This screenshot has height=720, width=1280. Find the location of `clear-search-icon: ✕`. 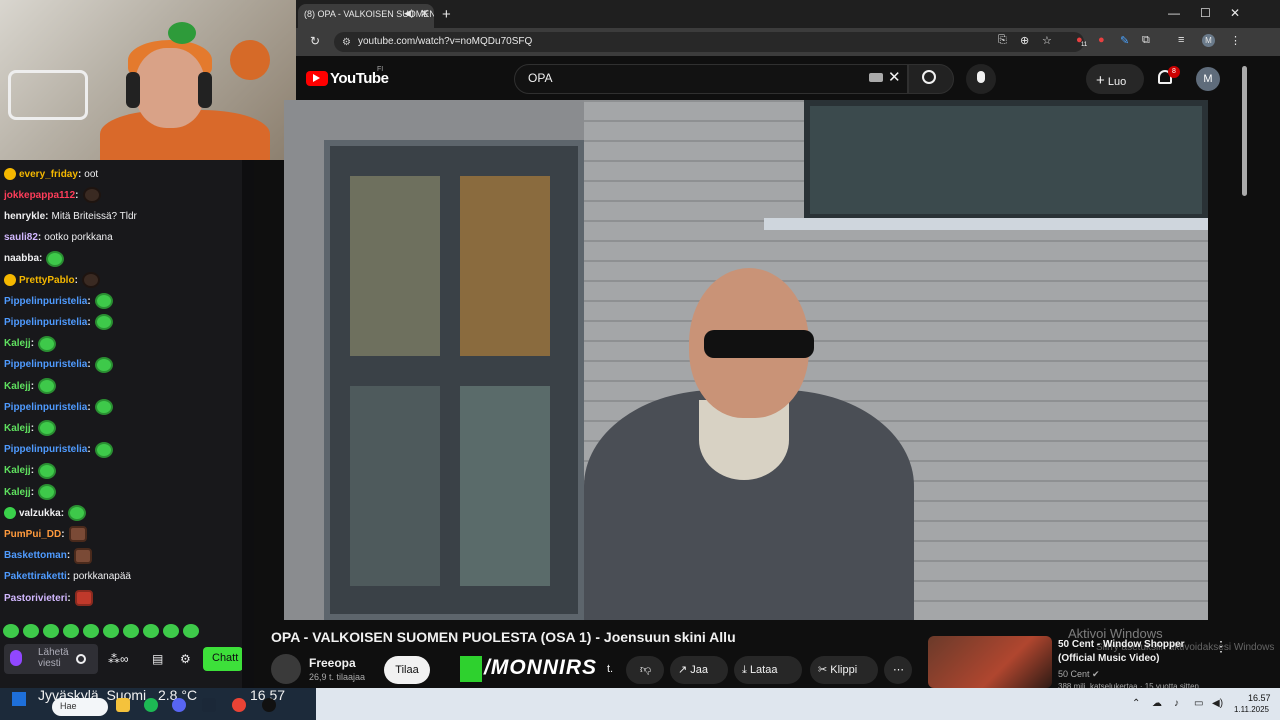

clear-search-icon: ✕ is located at coordinates (894, 77).